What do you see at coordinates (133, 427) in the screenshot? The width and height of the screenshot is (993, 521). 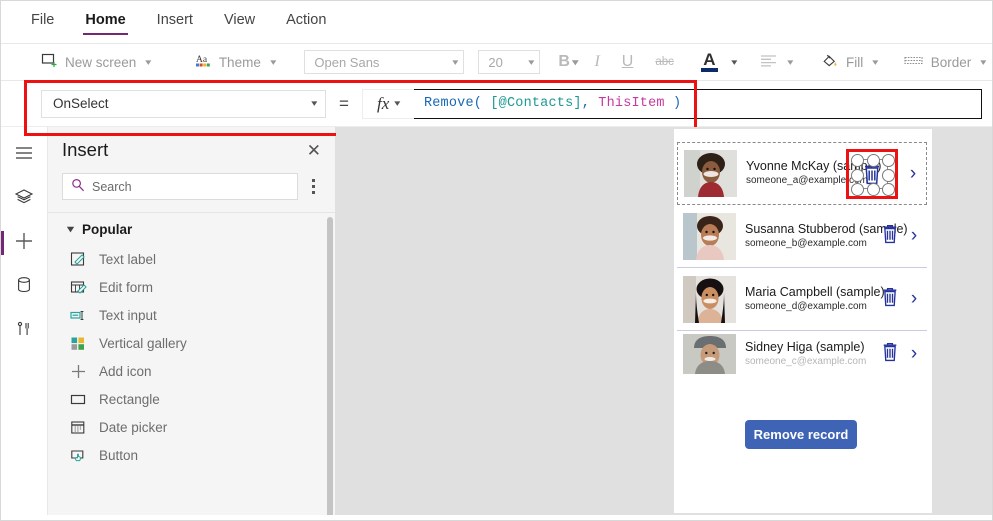 I see `insert-item-label: Date picker` at bounding box center [133, 427].